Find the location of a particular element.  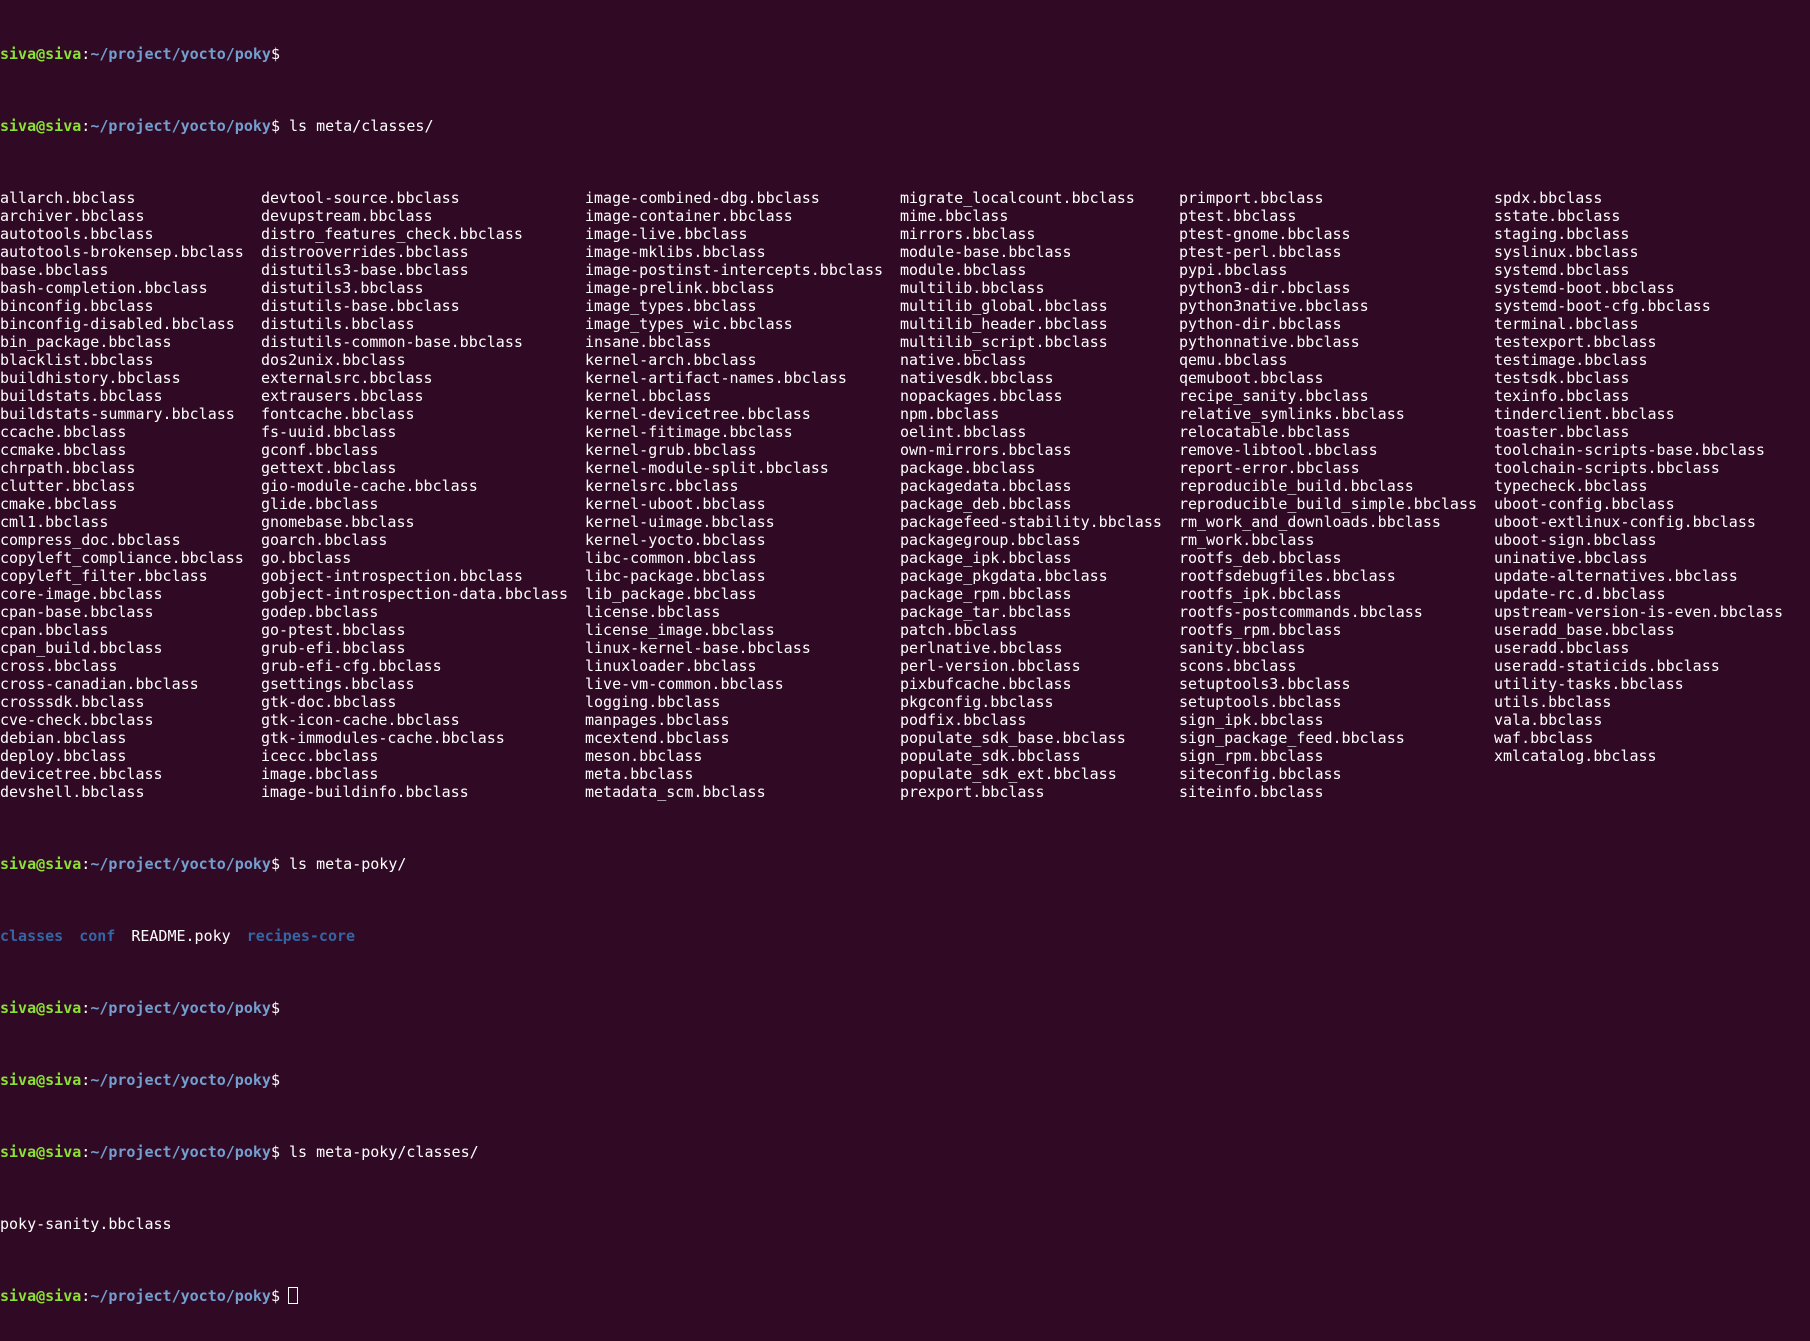

file-entry: remove-libtool.bbclass is located at coordinates (1278, 450).